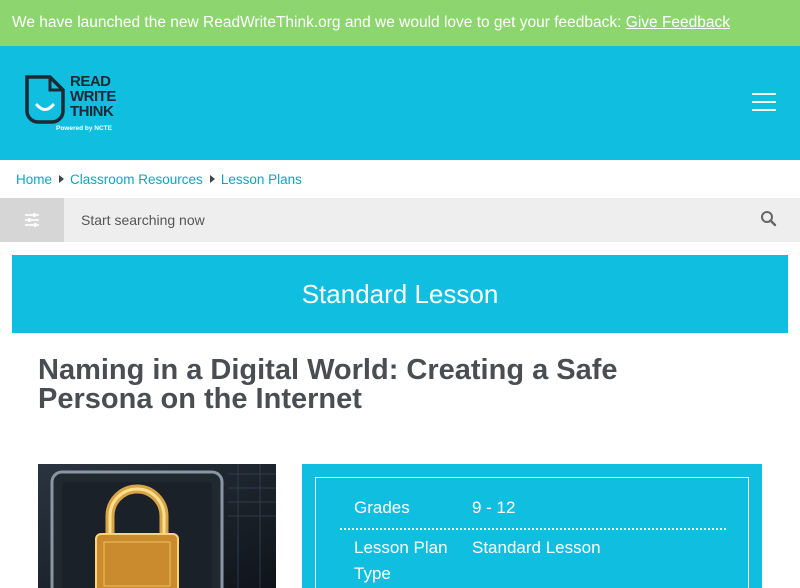 The width and height of the screenshot is (800, 588). I want to click on readwritethink-logo: READ WRITE THINK Powered by NCTE, so click(79, 106).